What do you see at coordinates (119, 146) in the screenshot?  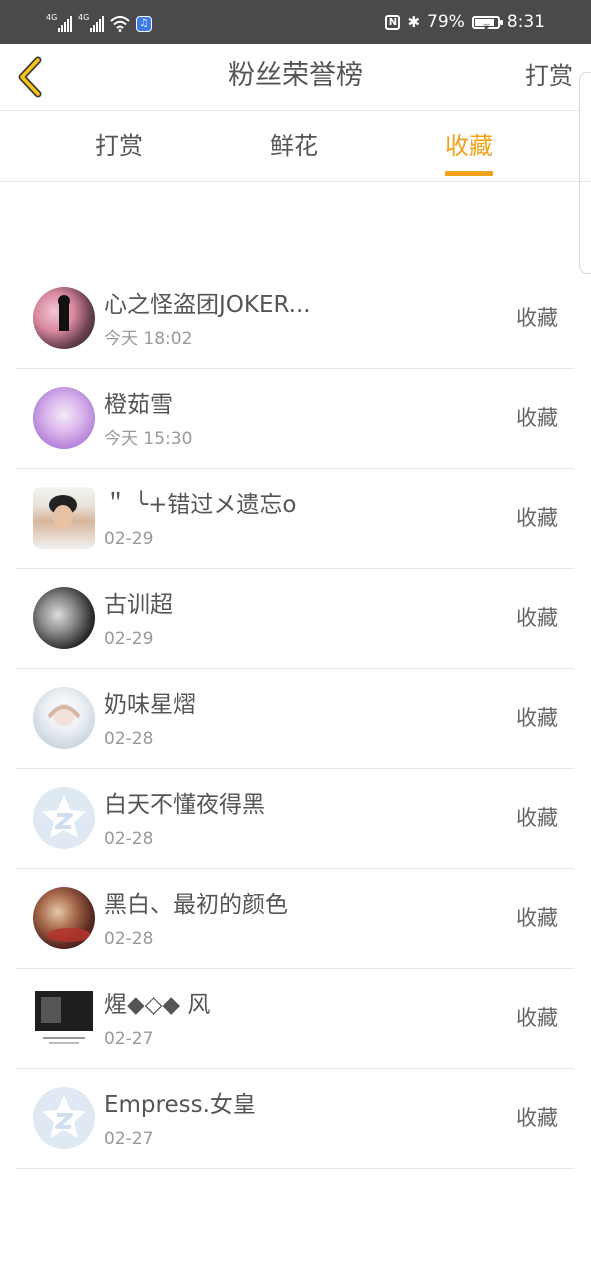 I see `tab-reward: 打赏` at bounding box center [119, 146].